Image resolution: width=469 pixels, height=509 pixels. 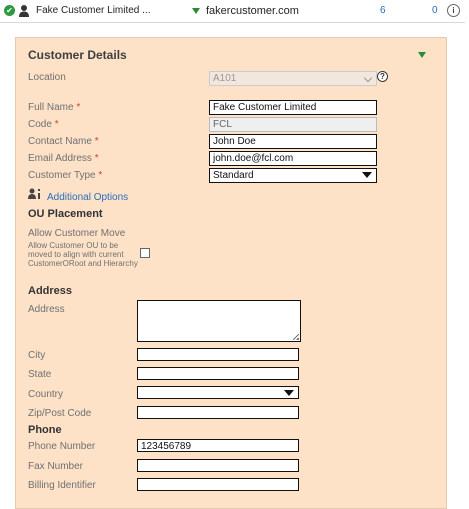 What do you see at coordinates (46, 394) in the screenshot?
I see `country-label: Country` at bounding box center [46, 394].